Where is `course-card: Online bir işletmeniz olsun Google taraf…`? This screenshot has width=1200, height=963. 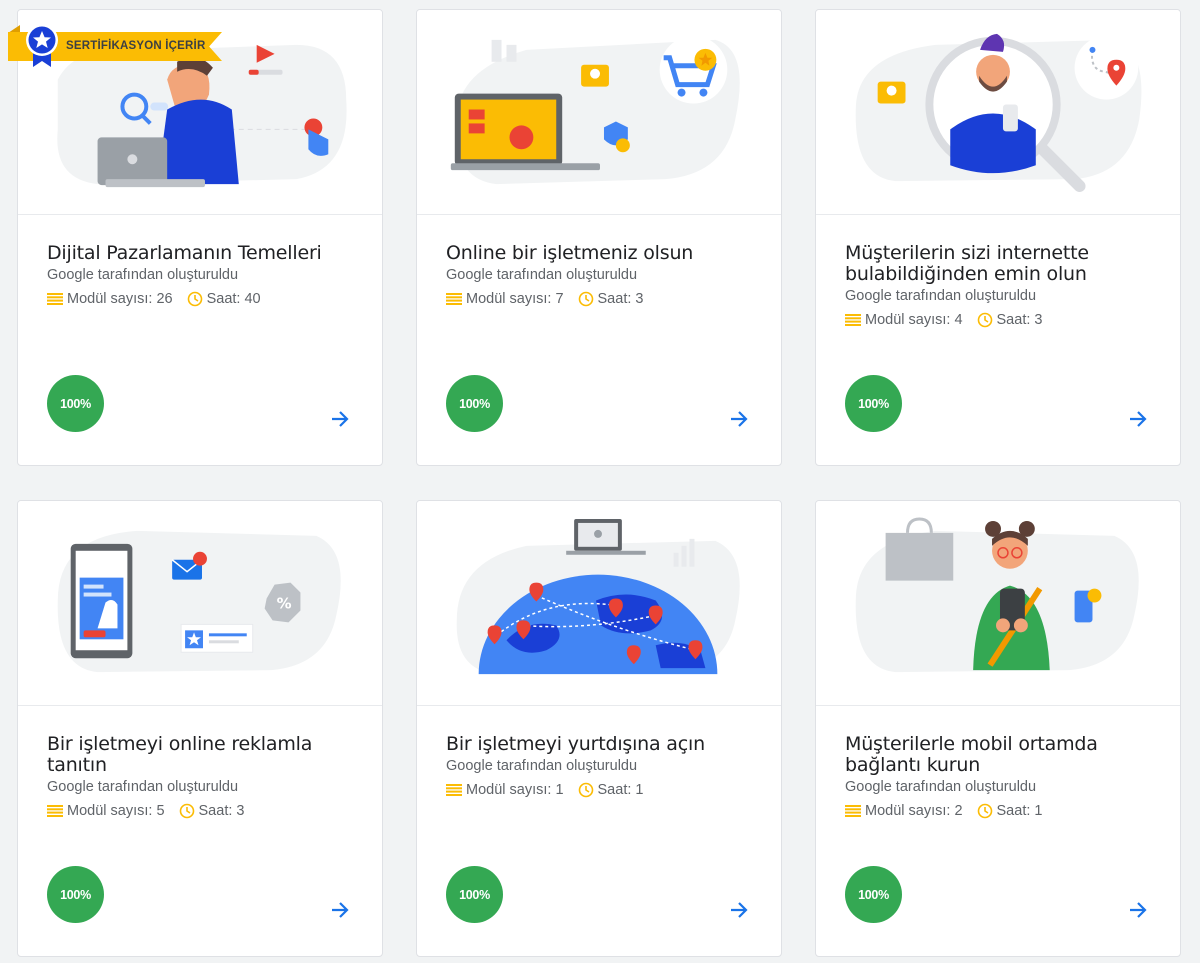
course-card: Online bir işletmeniz olsun Google taraf… is located at coordinates (599, 237).